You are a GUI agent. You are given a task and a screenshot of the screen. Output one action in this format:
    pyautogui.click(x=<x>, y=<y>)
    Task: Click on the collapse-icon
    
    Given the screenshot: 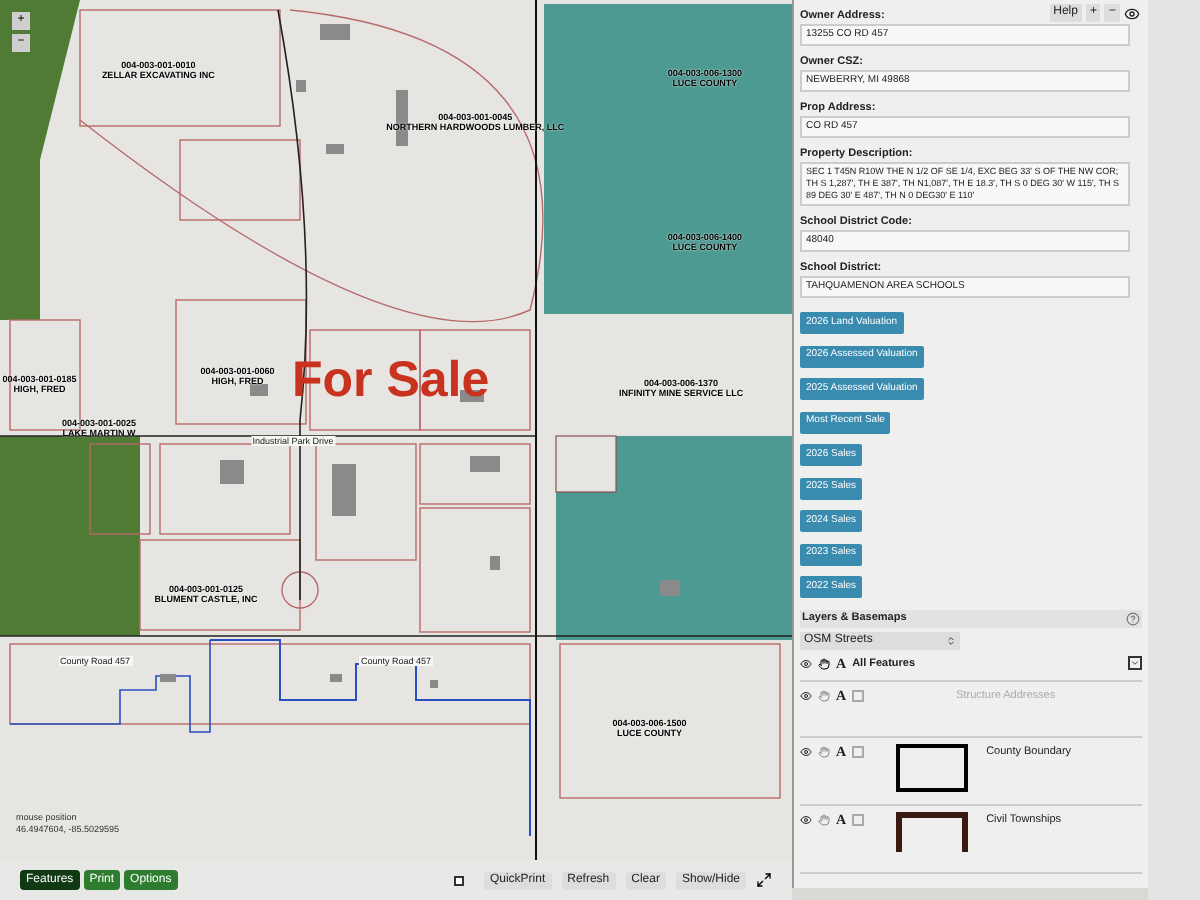 What is the action you would take?
    pyautogui.click(x=1135, y=663)
    